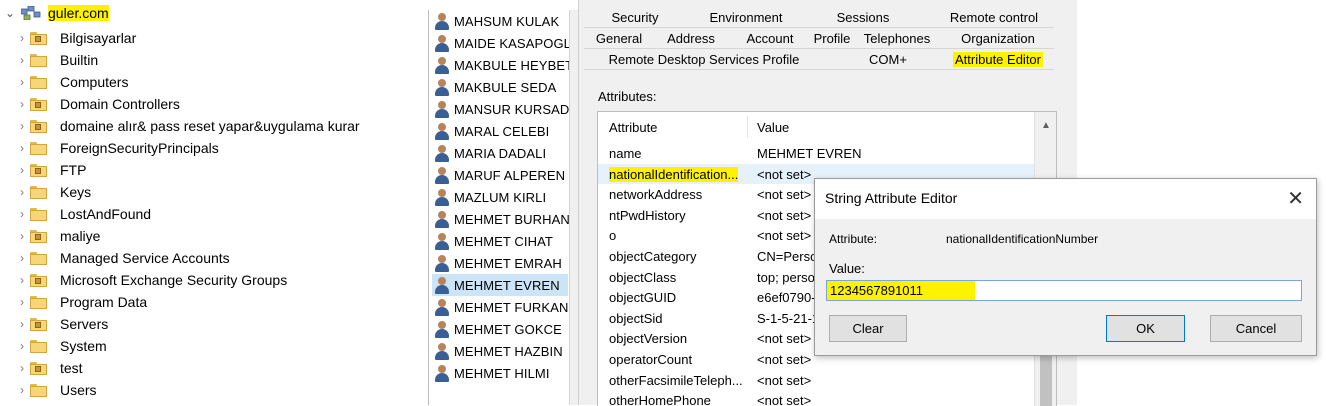 The image size is (1326, 406). I want to click on tree-item-label: Microsoft Exchange Security Groups, so click(173, 280).